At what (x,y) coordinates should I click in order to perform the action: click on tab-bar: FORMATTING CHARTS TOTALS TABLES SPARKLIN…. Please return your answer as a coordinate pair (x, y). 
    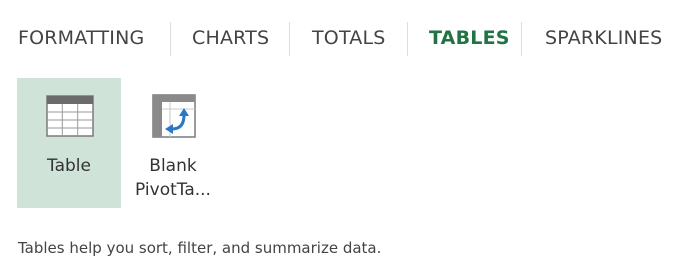
    Looking at the image, I should click on (350, 38).